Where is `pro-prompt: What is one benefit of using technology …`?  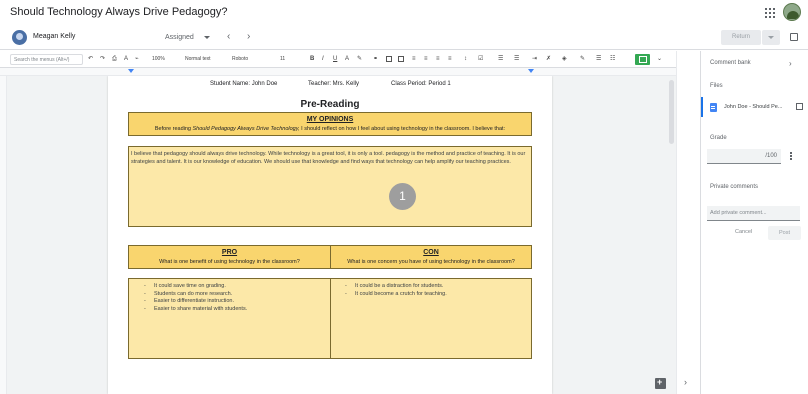
pro-prompt: What is one benefit of using technology … is located at coordinates (229, 262).